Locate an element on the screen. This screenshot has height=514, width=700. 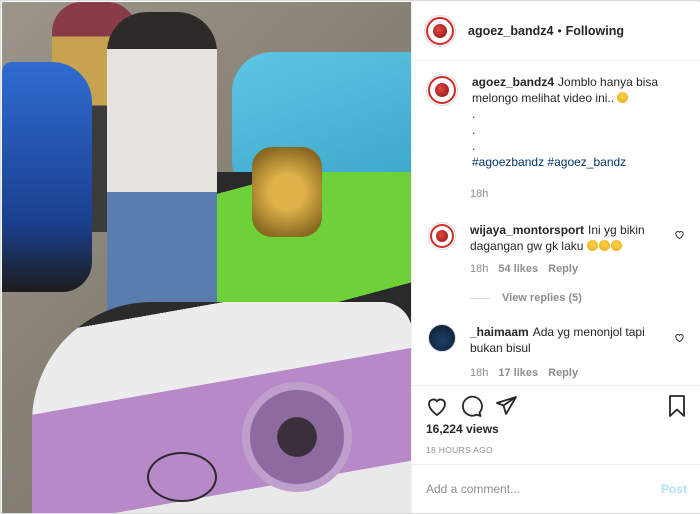
video-boy is located at coordinates (162, 167).